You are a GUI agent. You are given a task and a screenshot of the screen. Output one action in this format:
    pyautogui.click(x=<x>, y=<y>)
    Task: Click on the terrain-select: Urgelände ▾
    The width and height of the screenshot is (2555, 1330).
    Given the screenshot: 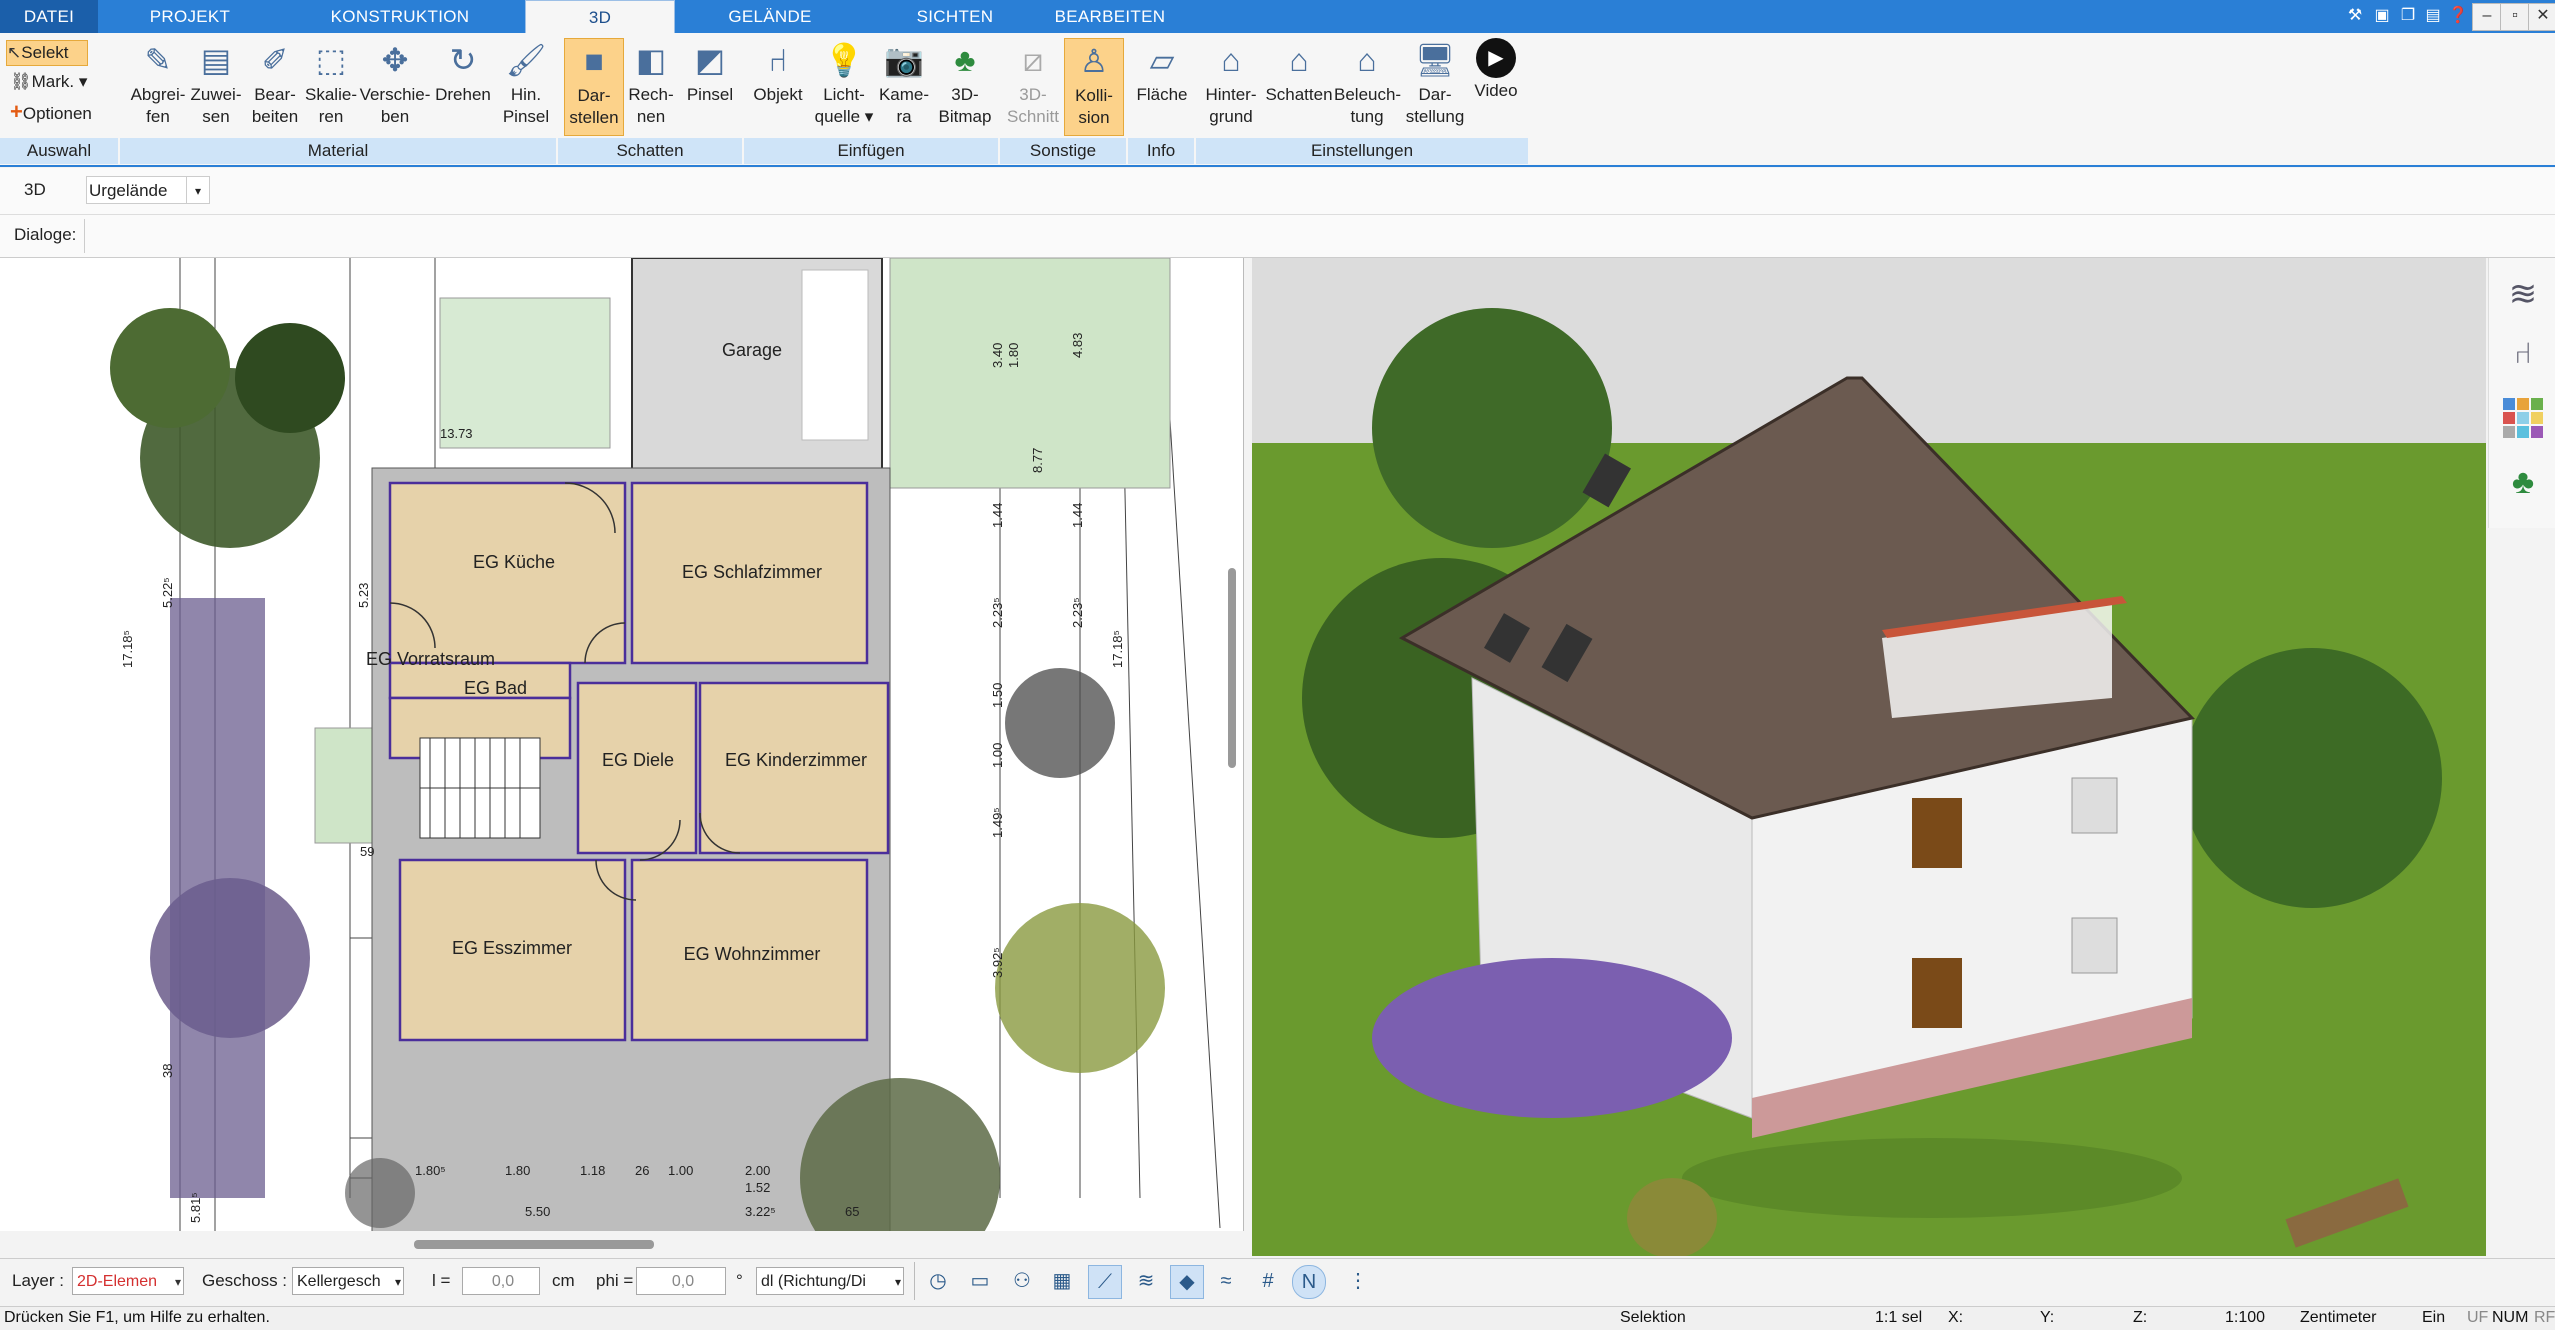 What is the action you would take?
    pyautogui.click(x=148, y=190)
    